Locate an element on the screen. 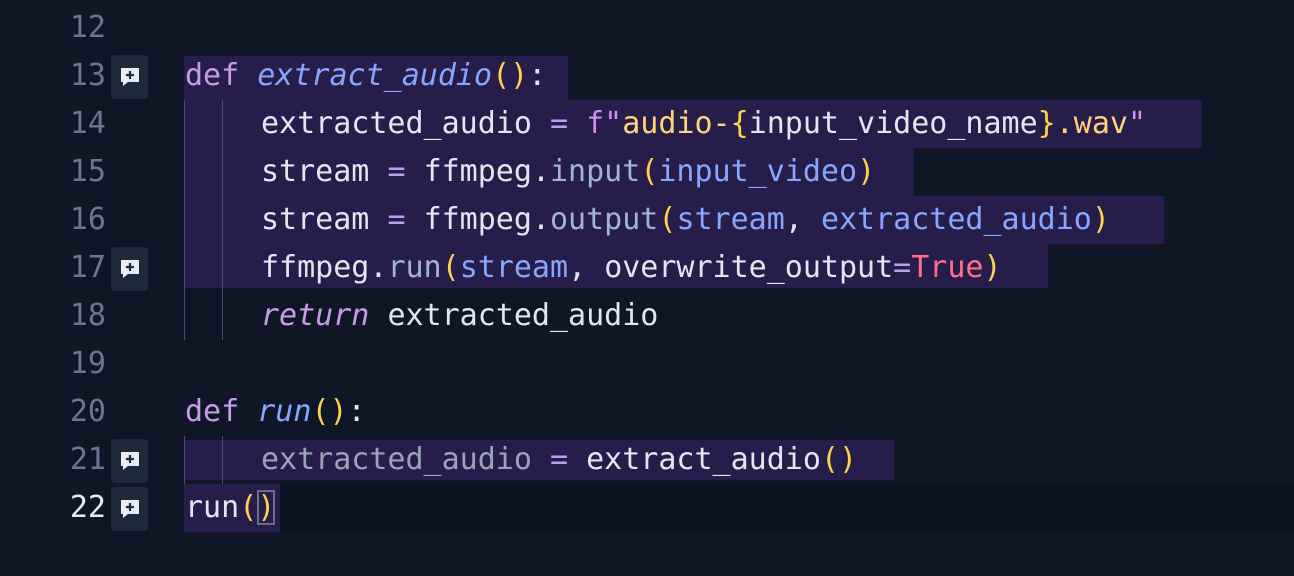 This screenshot has width=1294, height=576. line-number: 20 is located at coordinates (87, 411).